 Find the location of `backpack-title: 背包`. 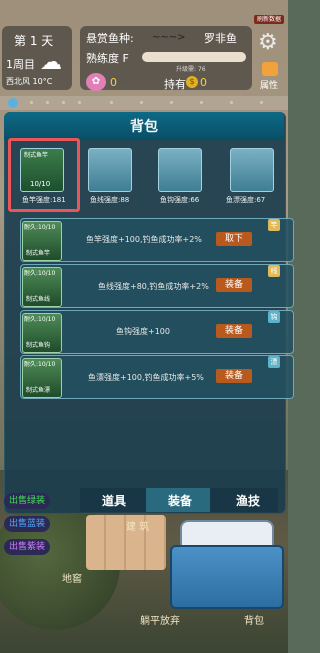

backpack-title: 背包 is located at coordinates (144, 127).